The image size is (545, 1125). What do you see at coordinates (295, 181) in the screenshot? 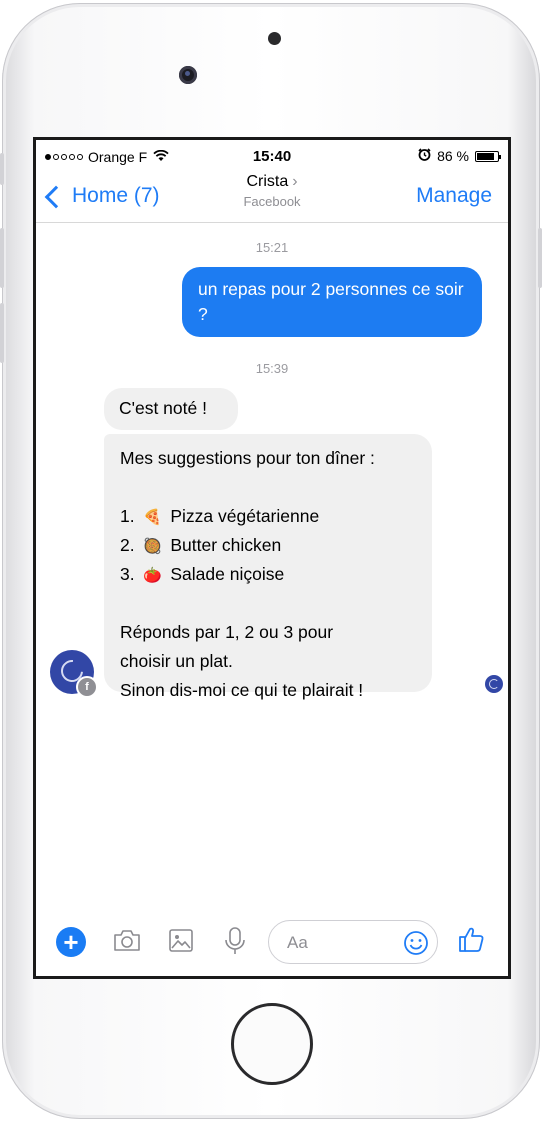
I see `chevron-right-icon: ›` at bounding box center [295, 181].